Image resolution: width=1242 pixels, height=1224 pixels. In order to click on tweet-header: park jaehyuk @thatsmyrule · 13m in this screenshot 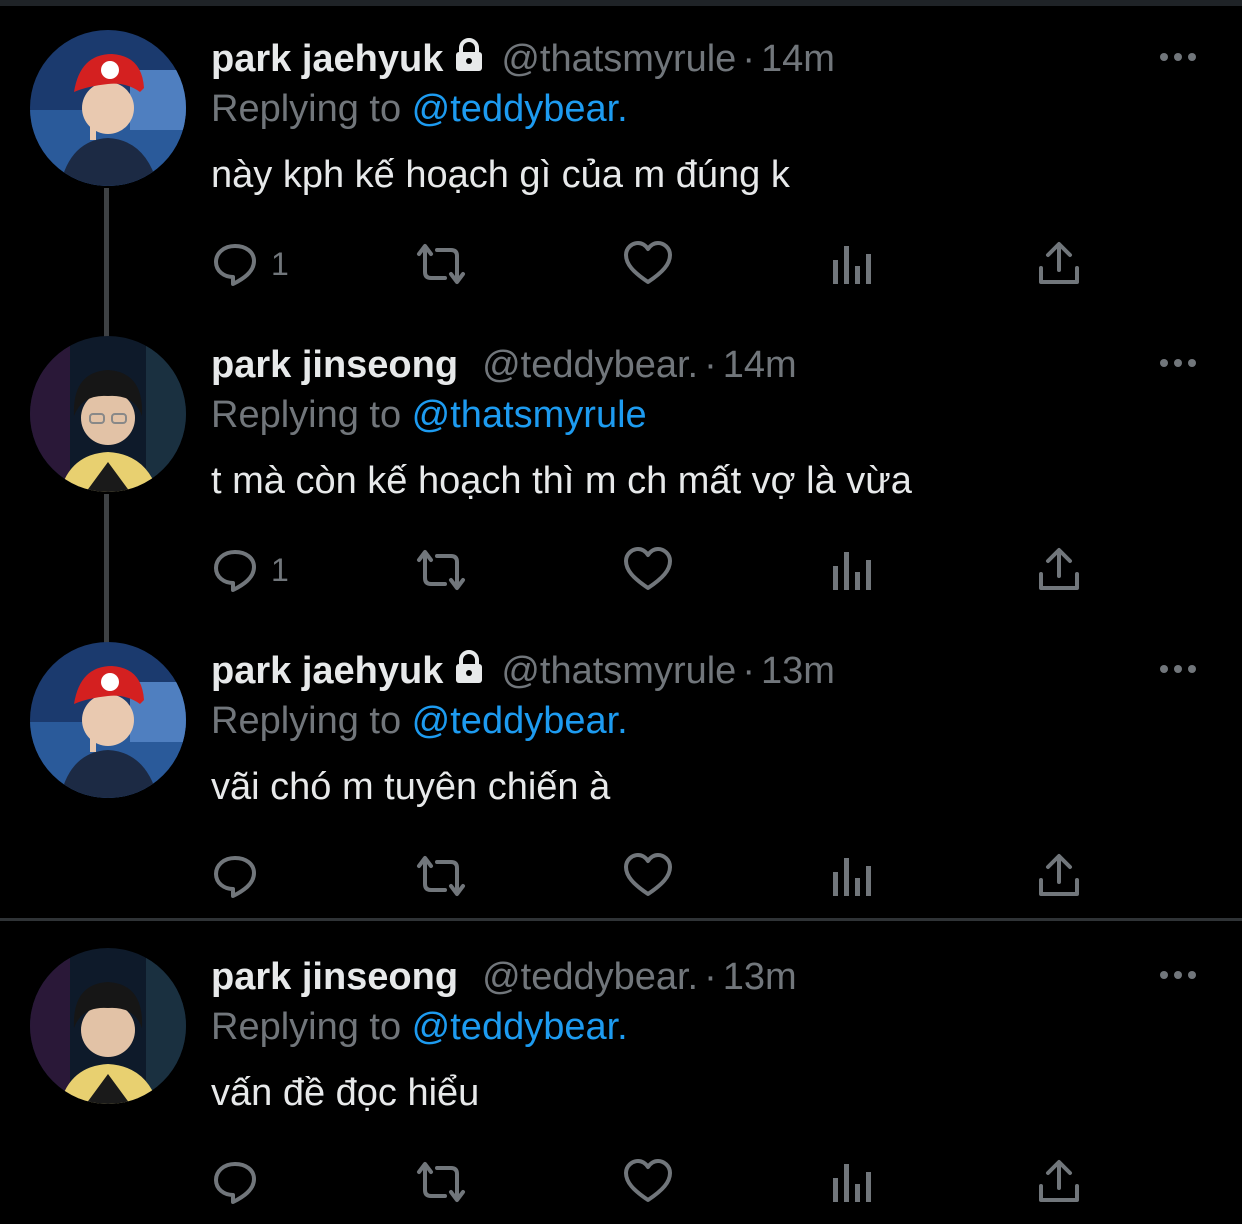, I will do `click(706, 671)`.